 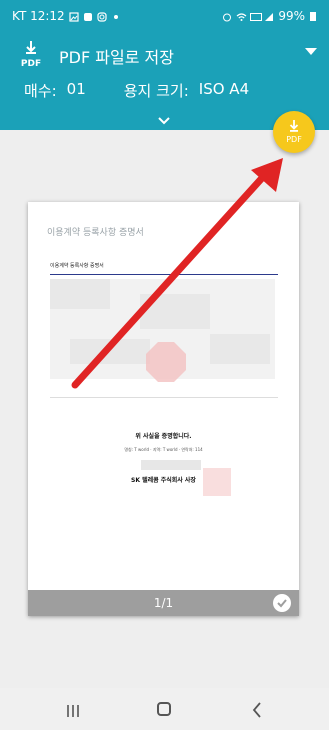 I want to click on download-icon, so click(x=294, y=126).